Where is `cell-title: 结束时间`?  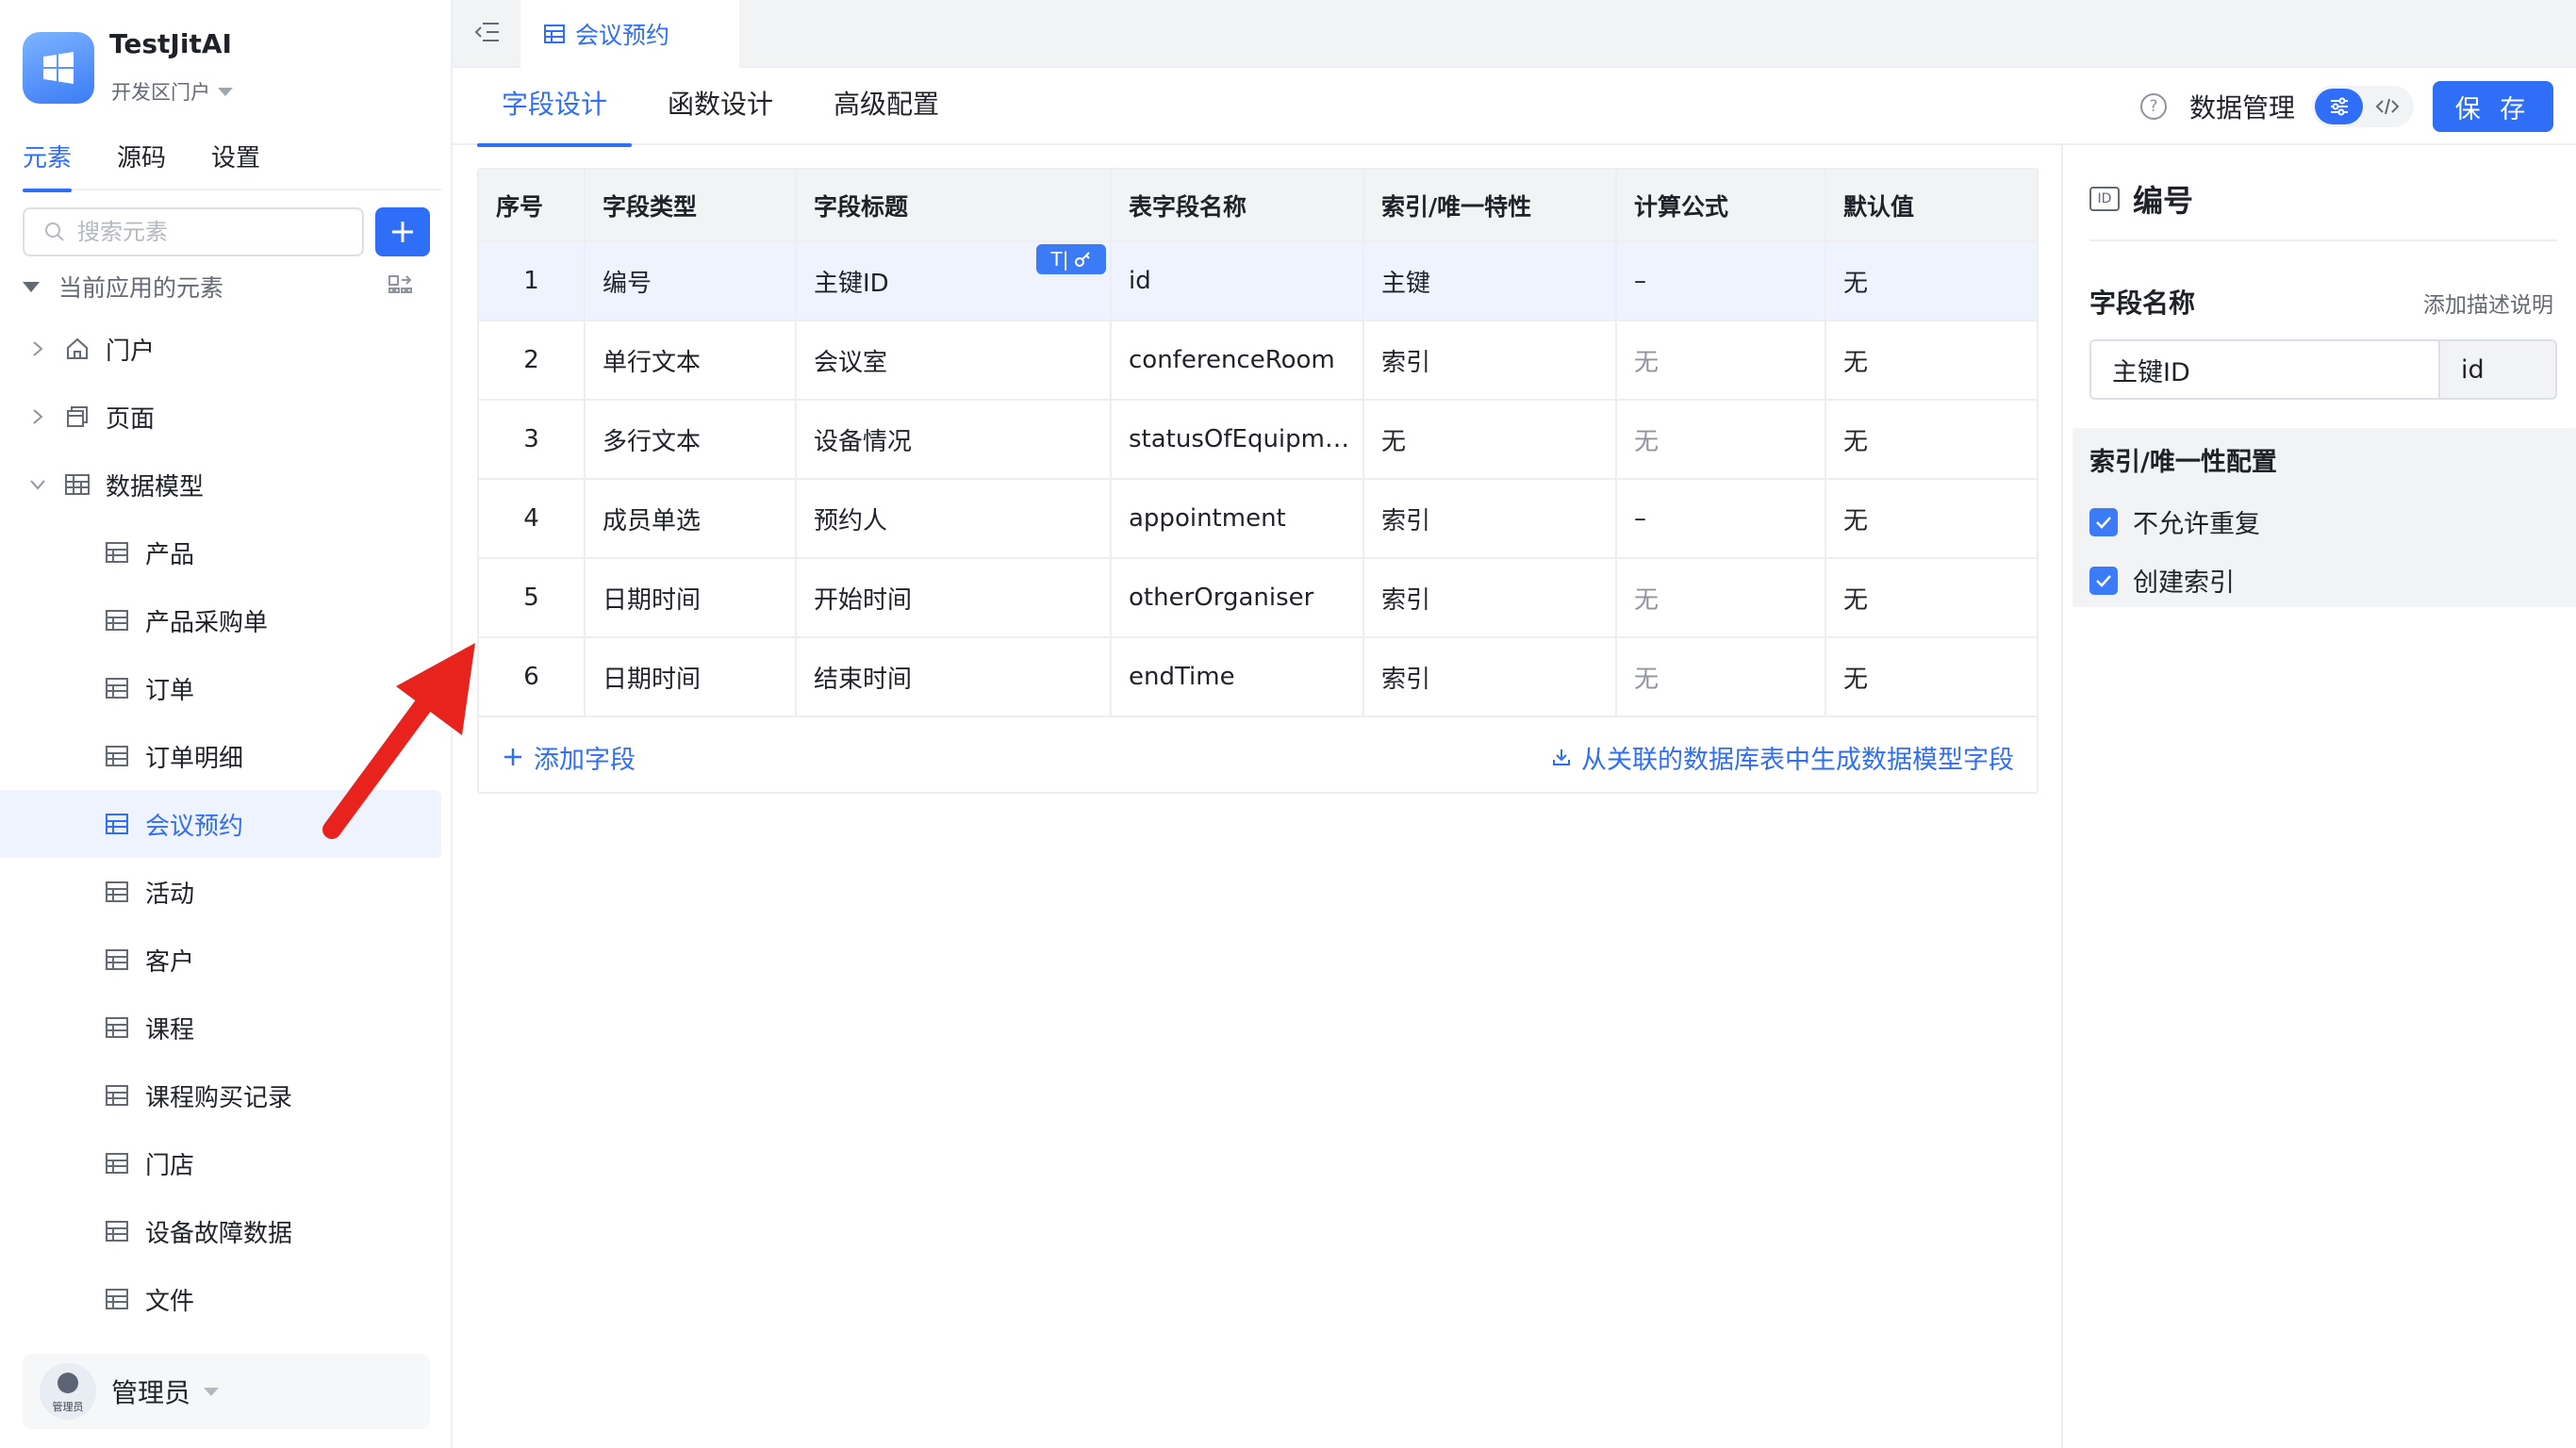
cell-title: 结束时间 is located at coordinates (954, 677).